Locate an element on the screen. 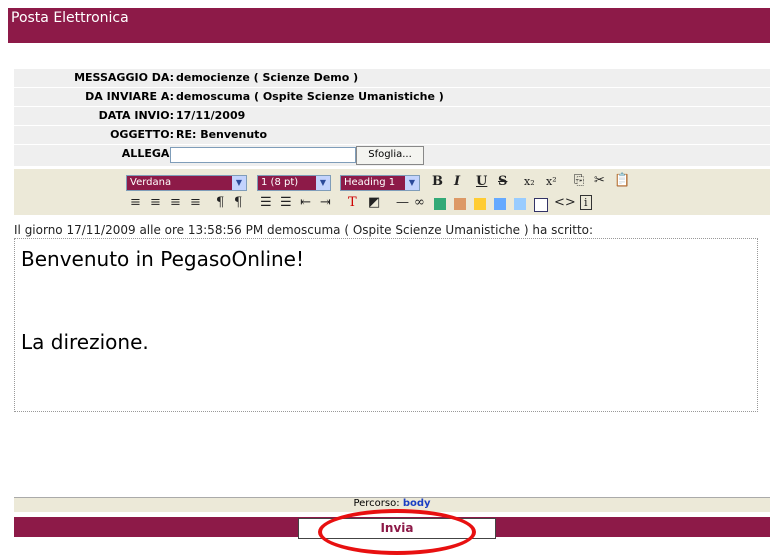  date-row: DATA INVIO: 17/11/2009 is located at coordinates (392, 116).